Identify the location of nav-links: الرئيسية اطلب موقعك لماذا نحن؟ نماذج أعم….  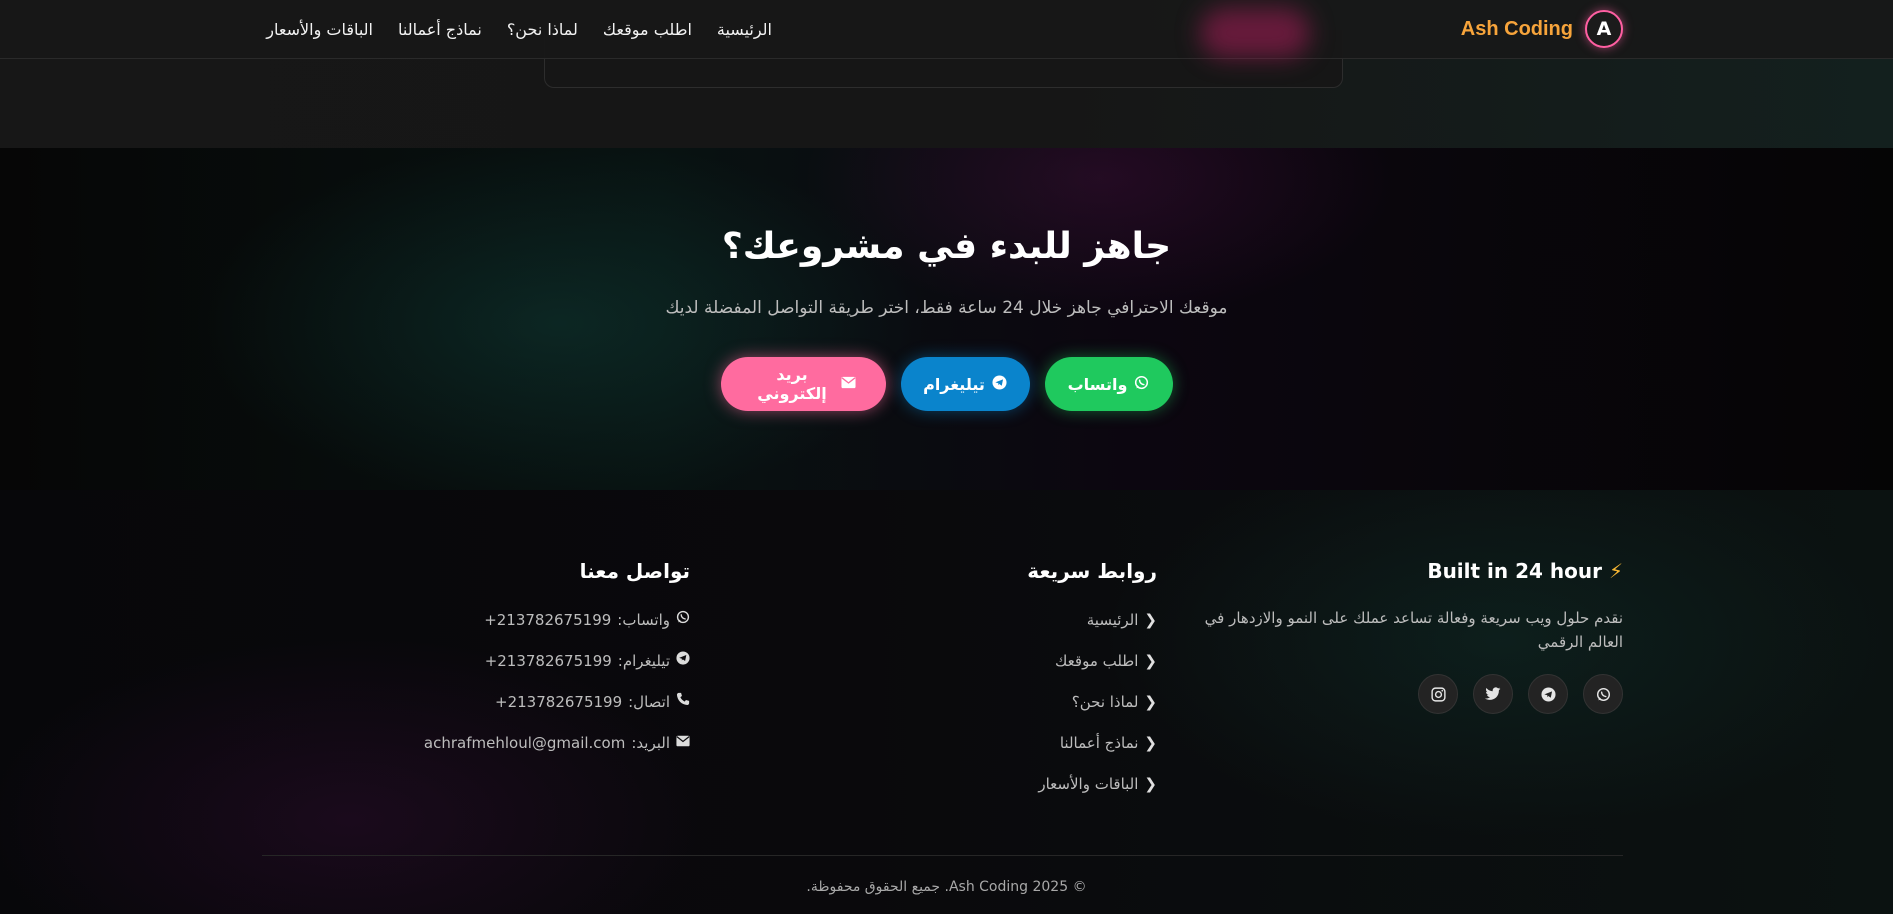
(517, 29).